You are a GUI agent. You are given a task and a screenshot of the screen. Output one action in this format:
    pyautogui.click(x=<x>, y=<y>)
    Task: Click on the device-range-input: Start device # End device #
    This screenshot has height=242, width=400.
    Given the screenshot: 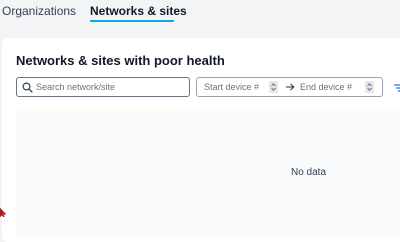 What is the action you would take?
    pyautogui.click(x=289, y=87)
    